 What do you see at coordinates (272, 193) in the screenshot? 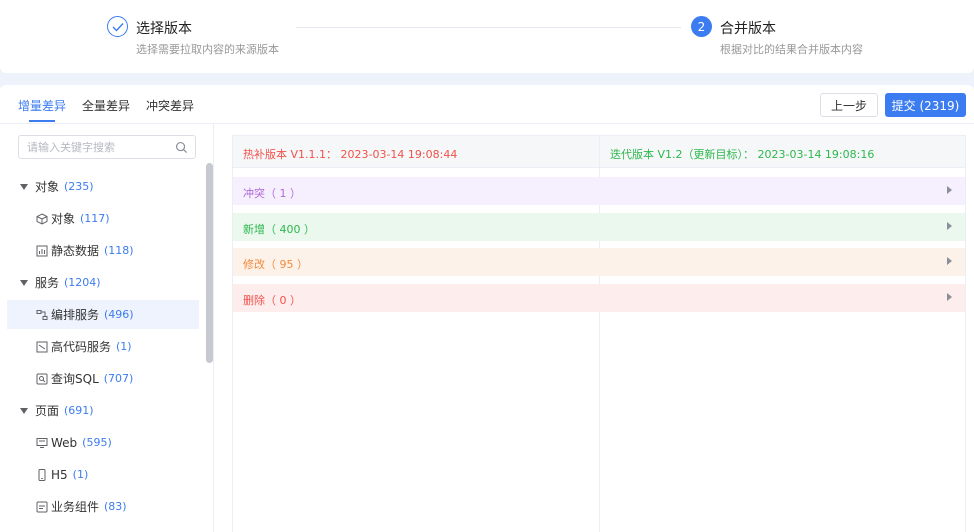
I see `diff-row-label: 冲突（ 1 ）` at bounding box center [272, 193].